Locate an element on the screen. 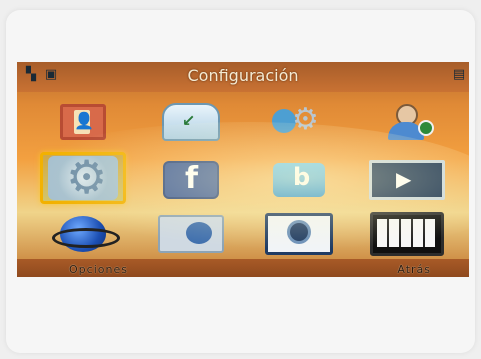 Image resolution: width=481 pixels, height=359 pixels. video-player-icon is located at coordinates (407, 180).